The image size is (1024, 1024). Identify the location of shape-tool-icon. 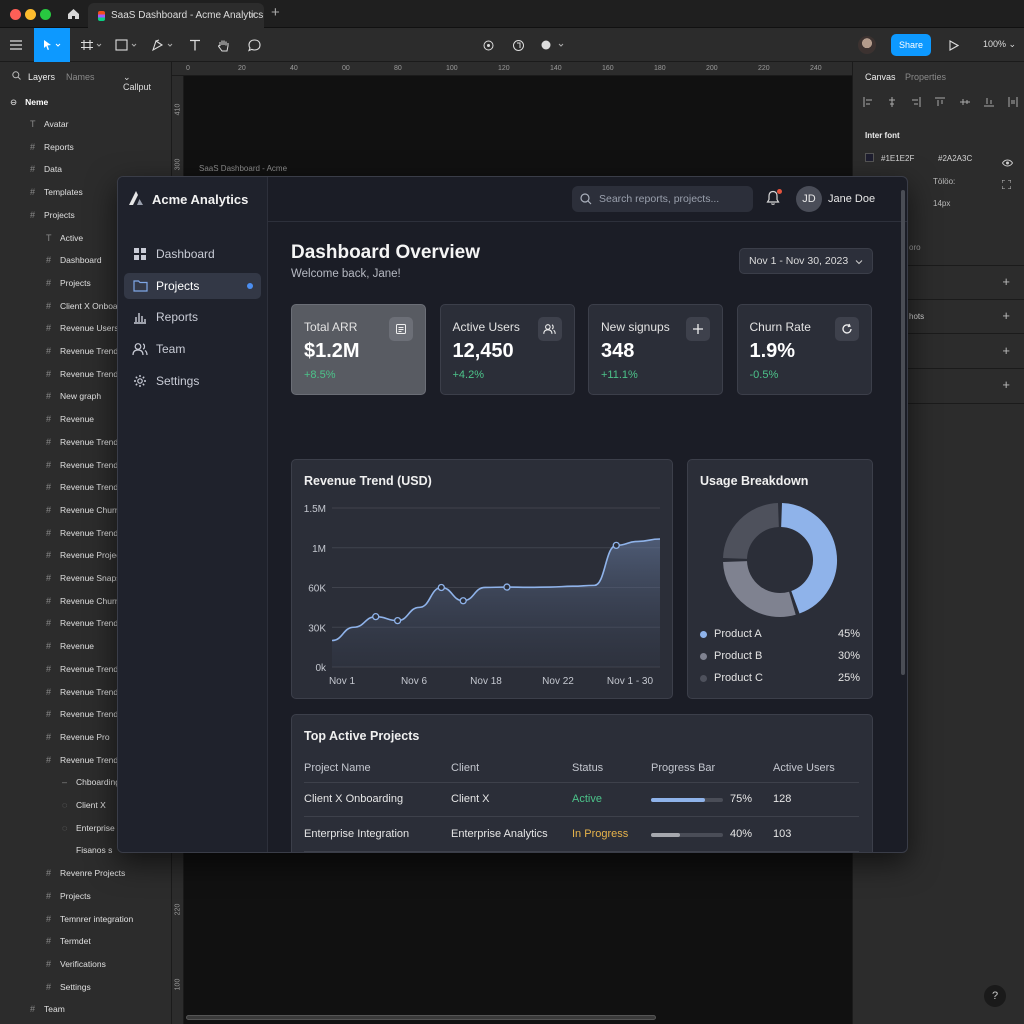
(127, 45).